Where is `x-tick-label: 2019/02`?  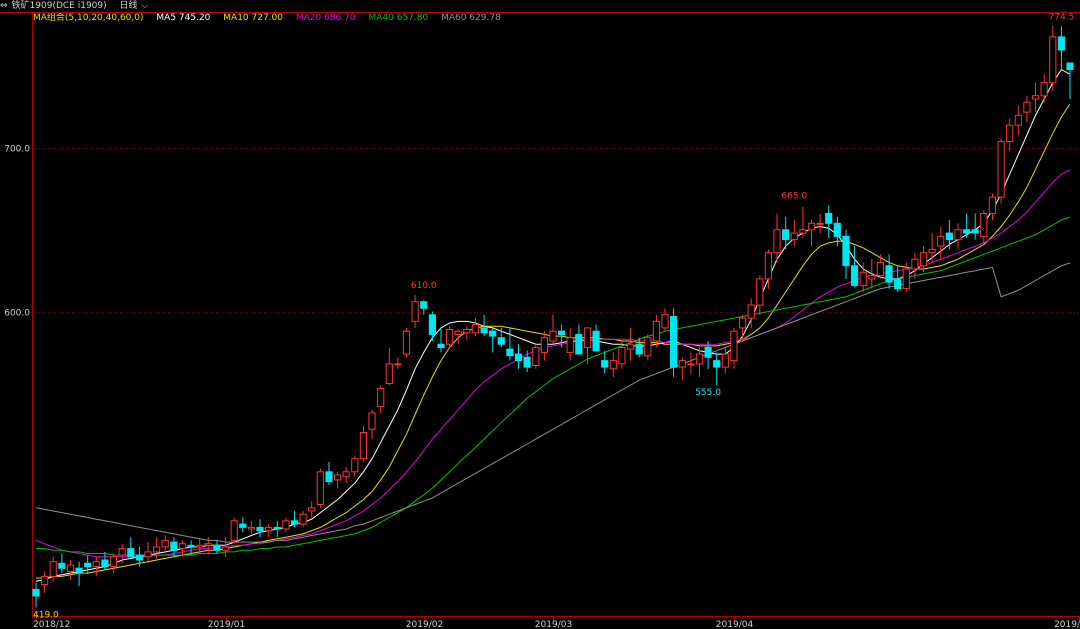 x-tick-label: 2019/02 is located at coordinates (424, 624).